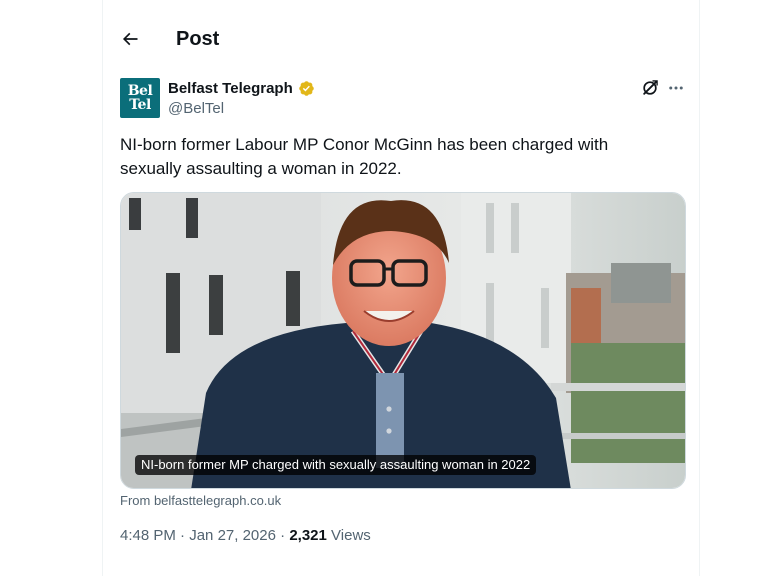 The image size is (782, 576). I want to click on gold-verified-icon, so click(306, 88).